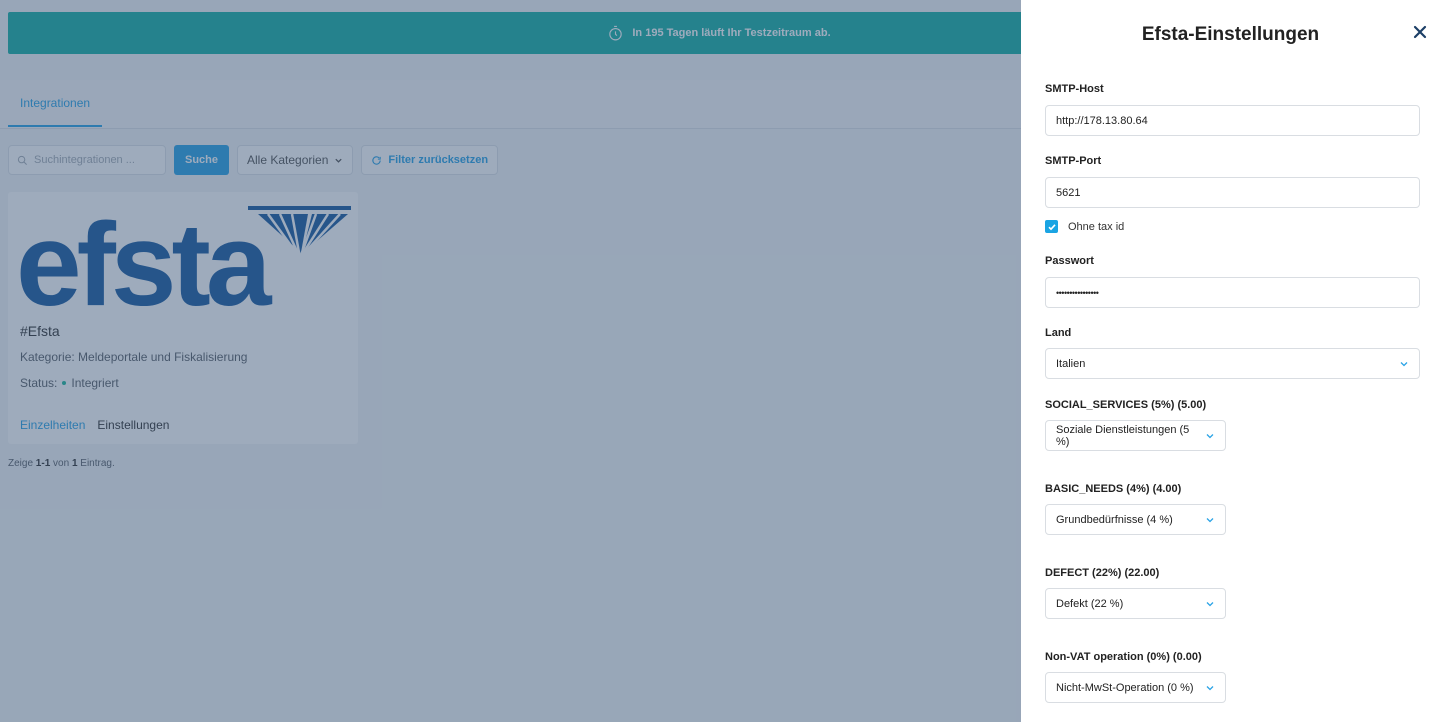 Image resolution: width=1440 pixels, height=722 pixels. Describe the element at coordinates (1420, 32) in the screenshot. I see `close-icon` at that location.